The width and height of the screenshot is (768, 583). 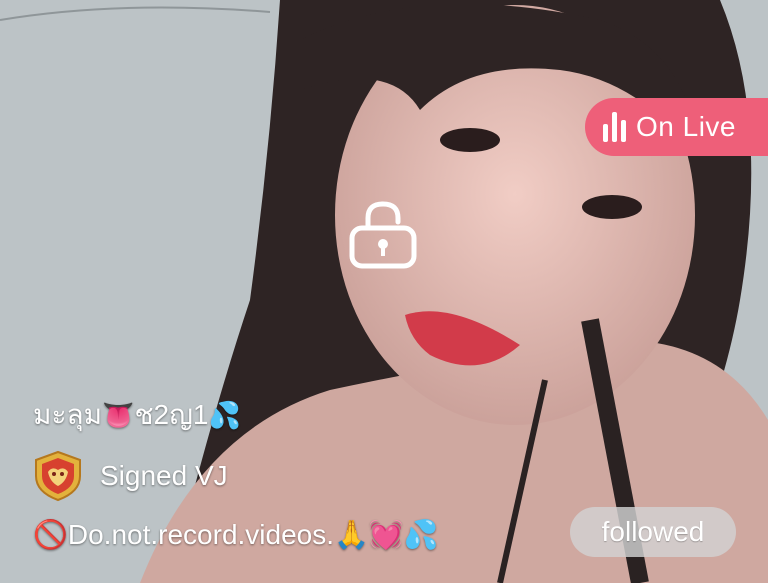 What do you see at coordinates (224, 415) in the screenshot?
I see `sweat-droplets-emoji: 💦` at bounding box center [224, 415].